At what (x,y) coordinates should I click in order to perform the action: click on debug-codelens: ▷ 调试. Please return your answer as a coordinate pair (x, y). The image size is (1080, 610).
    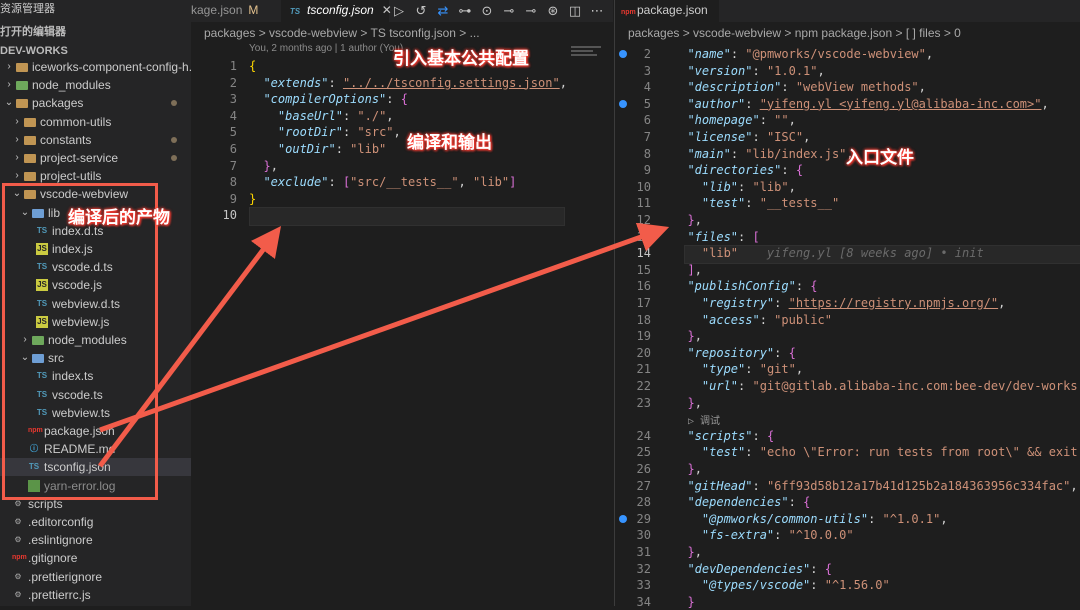
    Looking at the image, I should click on (704, 419).